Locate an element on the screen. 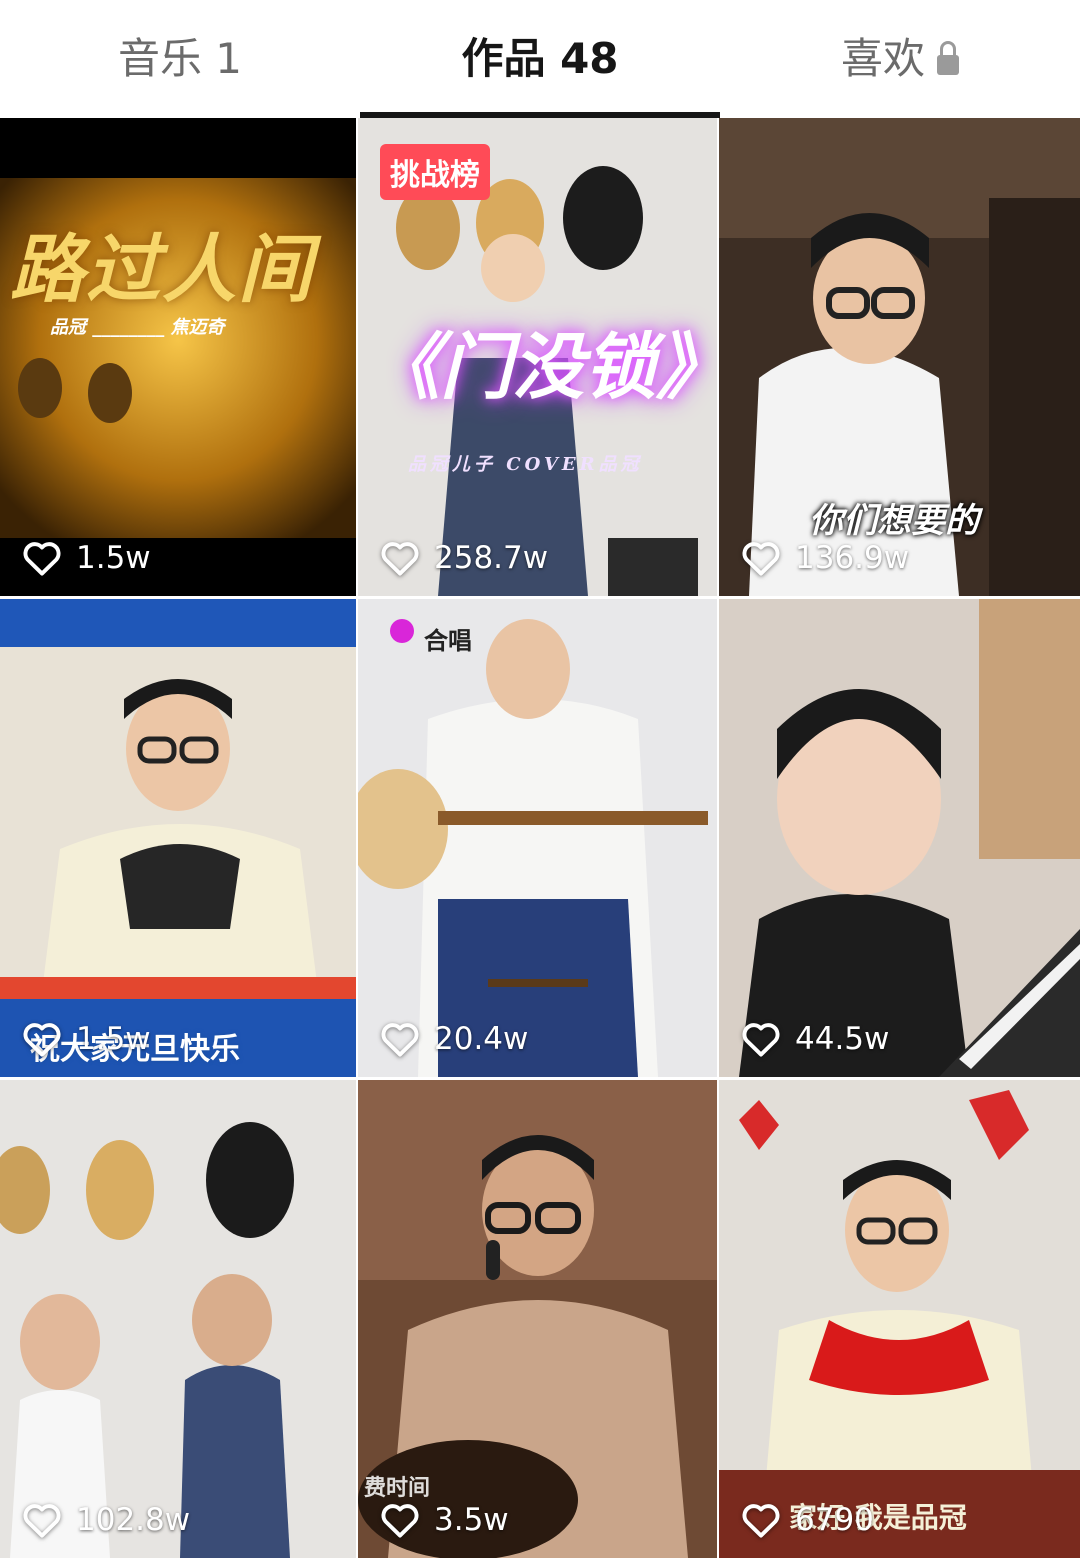 The image size is (1080, 1566). like-count: 3.5w is located at coordinates (444, 1520).